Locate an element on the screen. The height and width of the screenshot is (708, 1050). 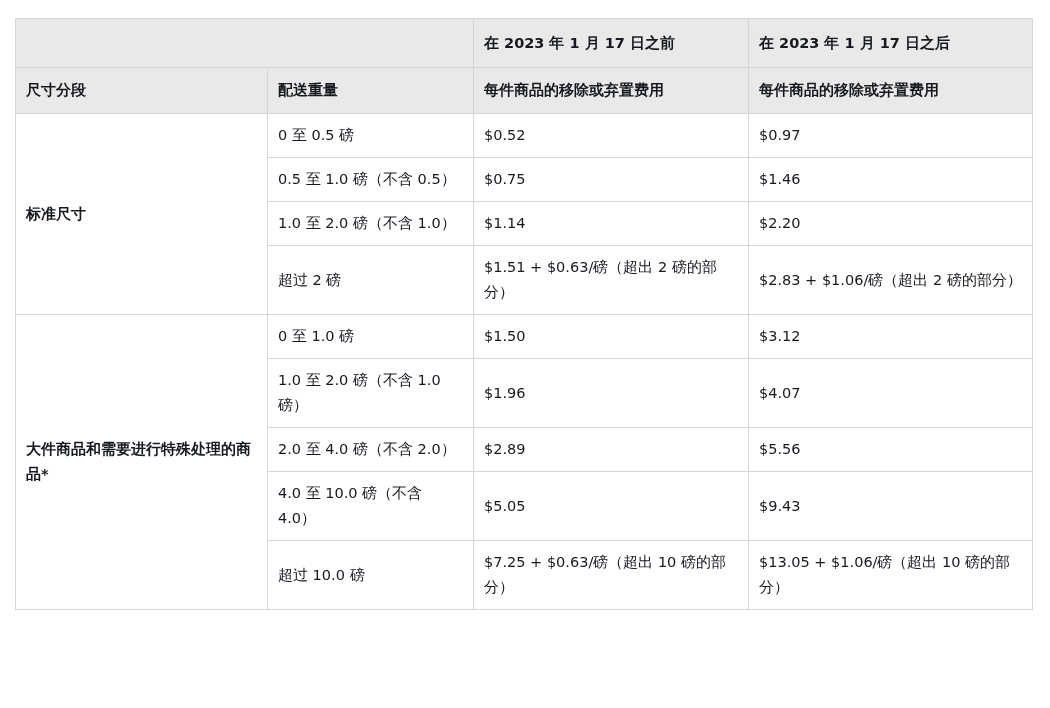
table-cell: 0 至 0.5 磅 is located at coordinates (370, 135).